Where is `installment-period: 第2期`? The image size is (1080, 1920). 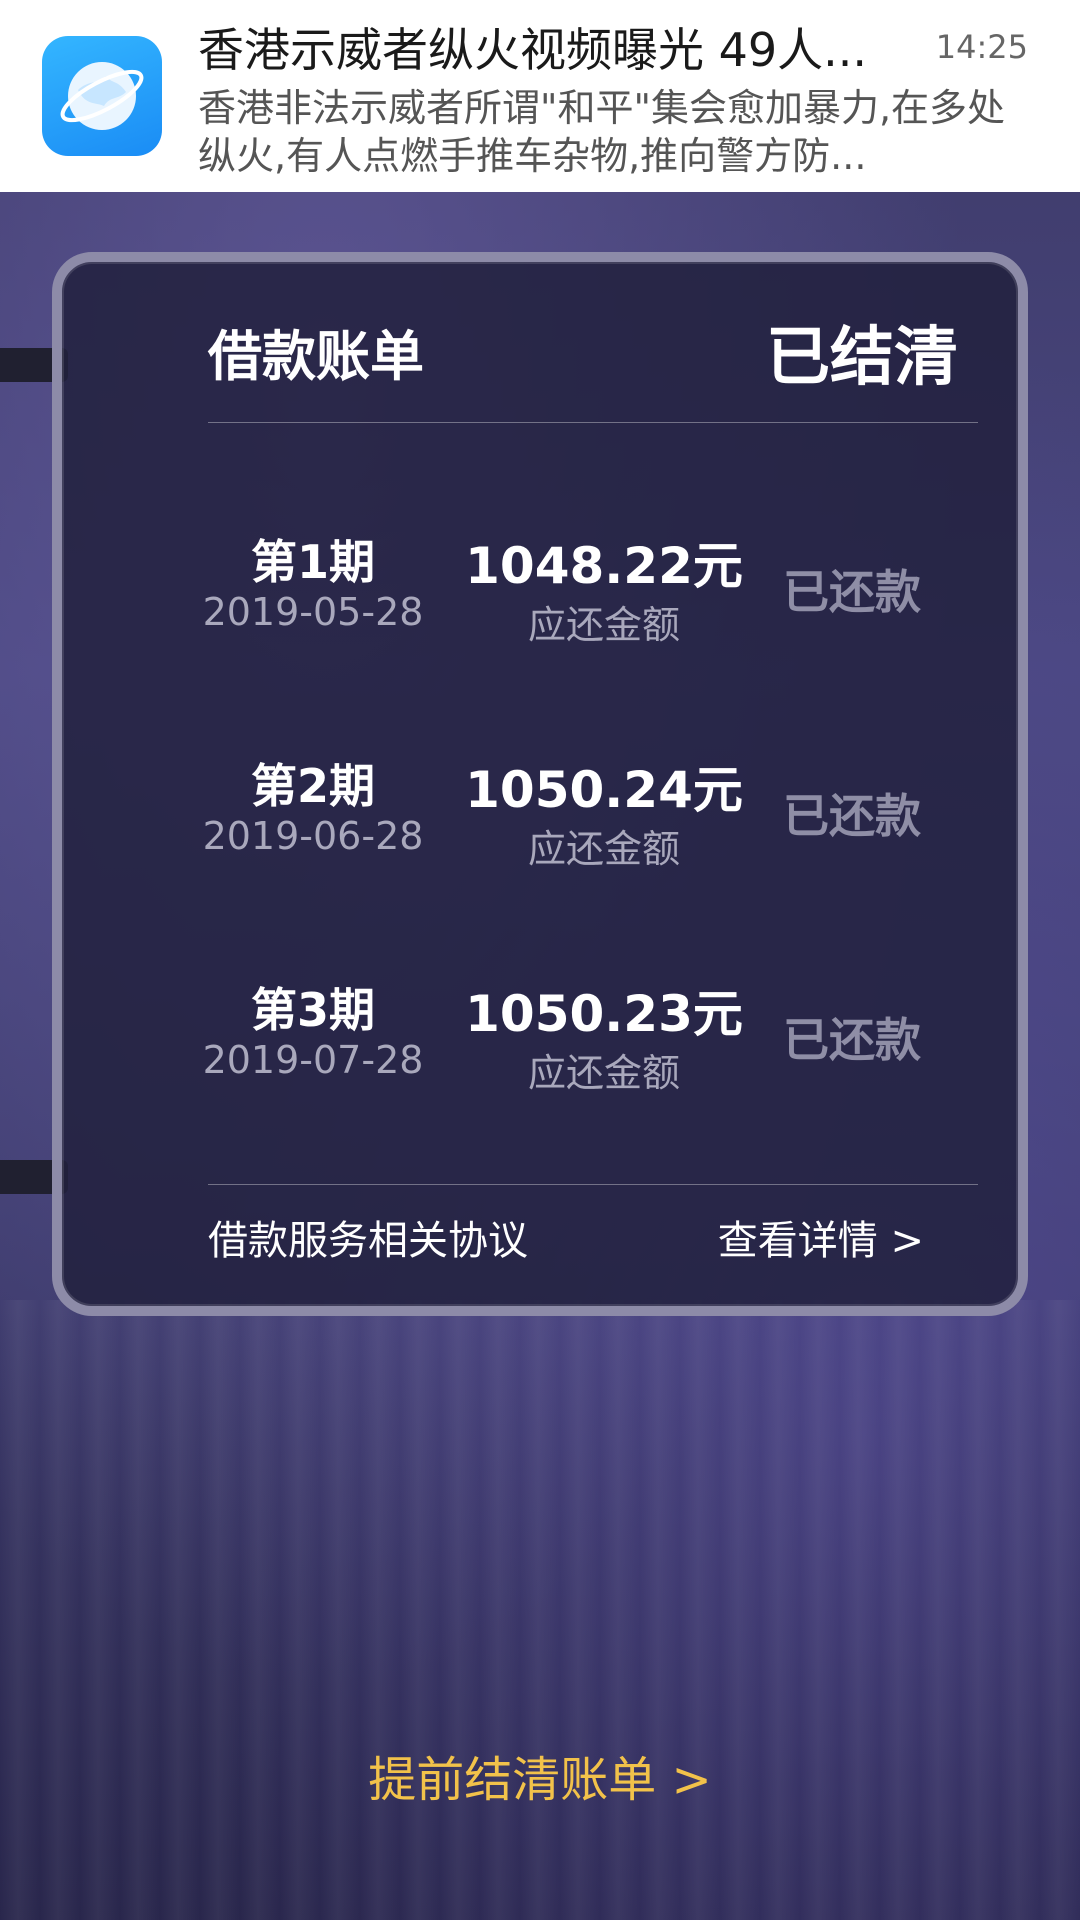
installment-period: 第2期 is located at coordinates (312, 786).